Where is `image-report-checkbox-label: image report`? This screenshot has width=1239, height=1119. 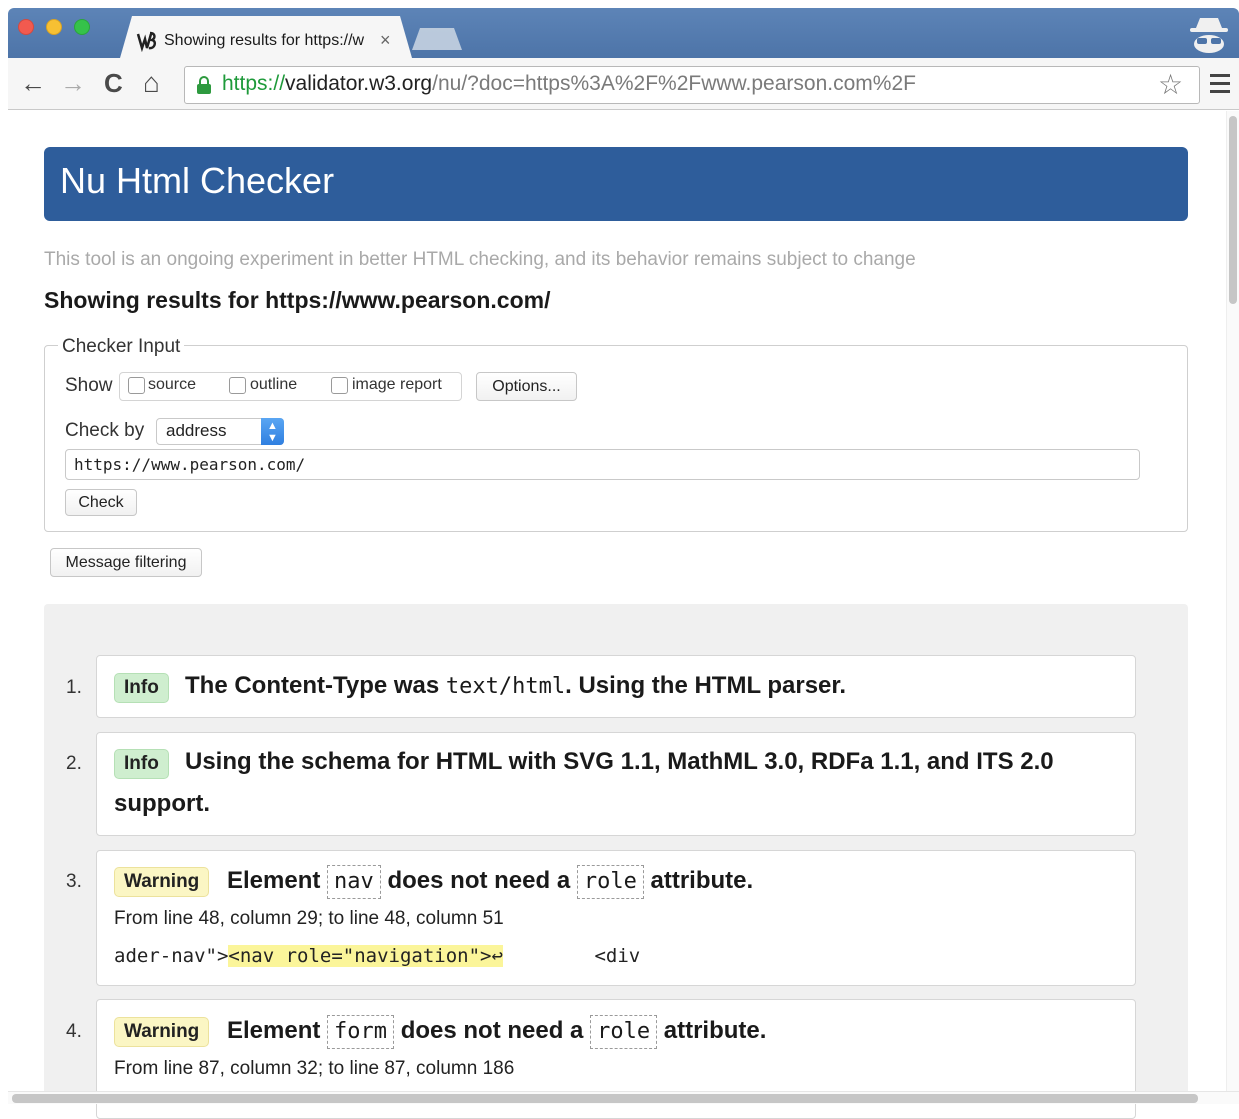
image-report-checkbox-label: image report is located at coordinates (397, 384).